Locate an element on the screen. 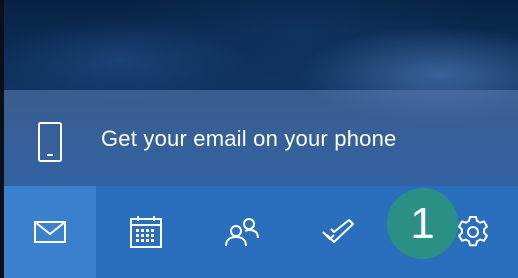  nav-mail-button is located at coordinates (50, 232).